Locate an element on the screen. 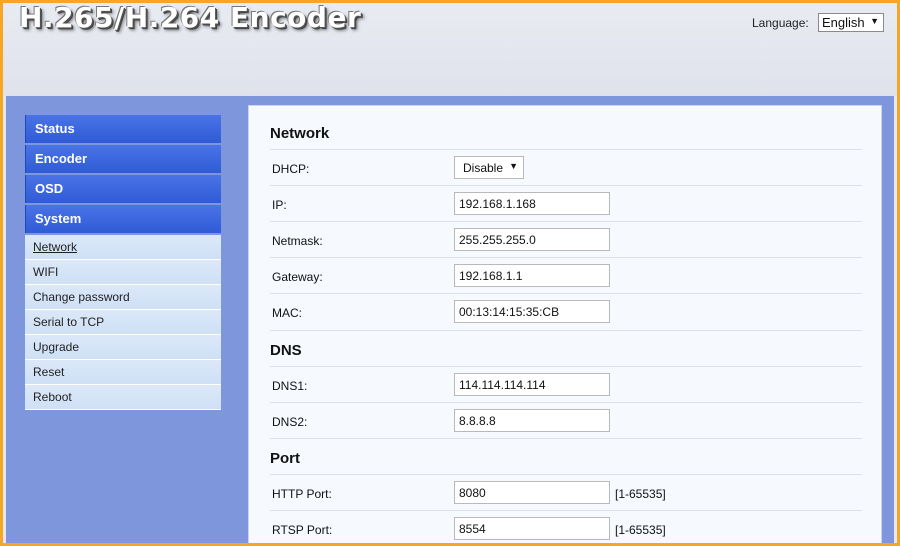 The image size is (900, 546). submenu-item-reboot: Reboot is located at coordinates (123, 397).